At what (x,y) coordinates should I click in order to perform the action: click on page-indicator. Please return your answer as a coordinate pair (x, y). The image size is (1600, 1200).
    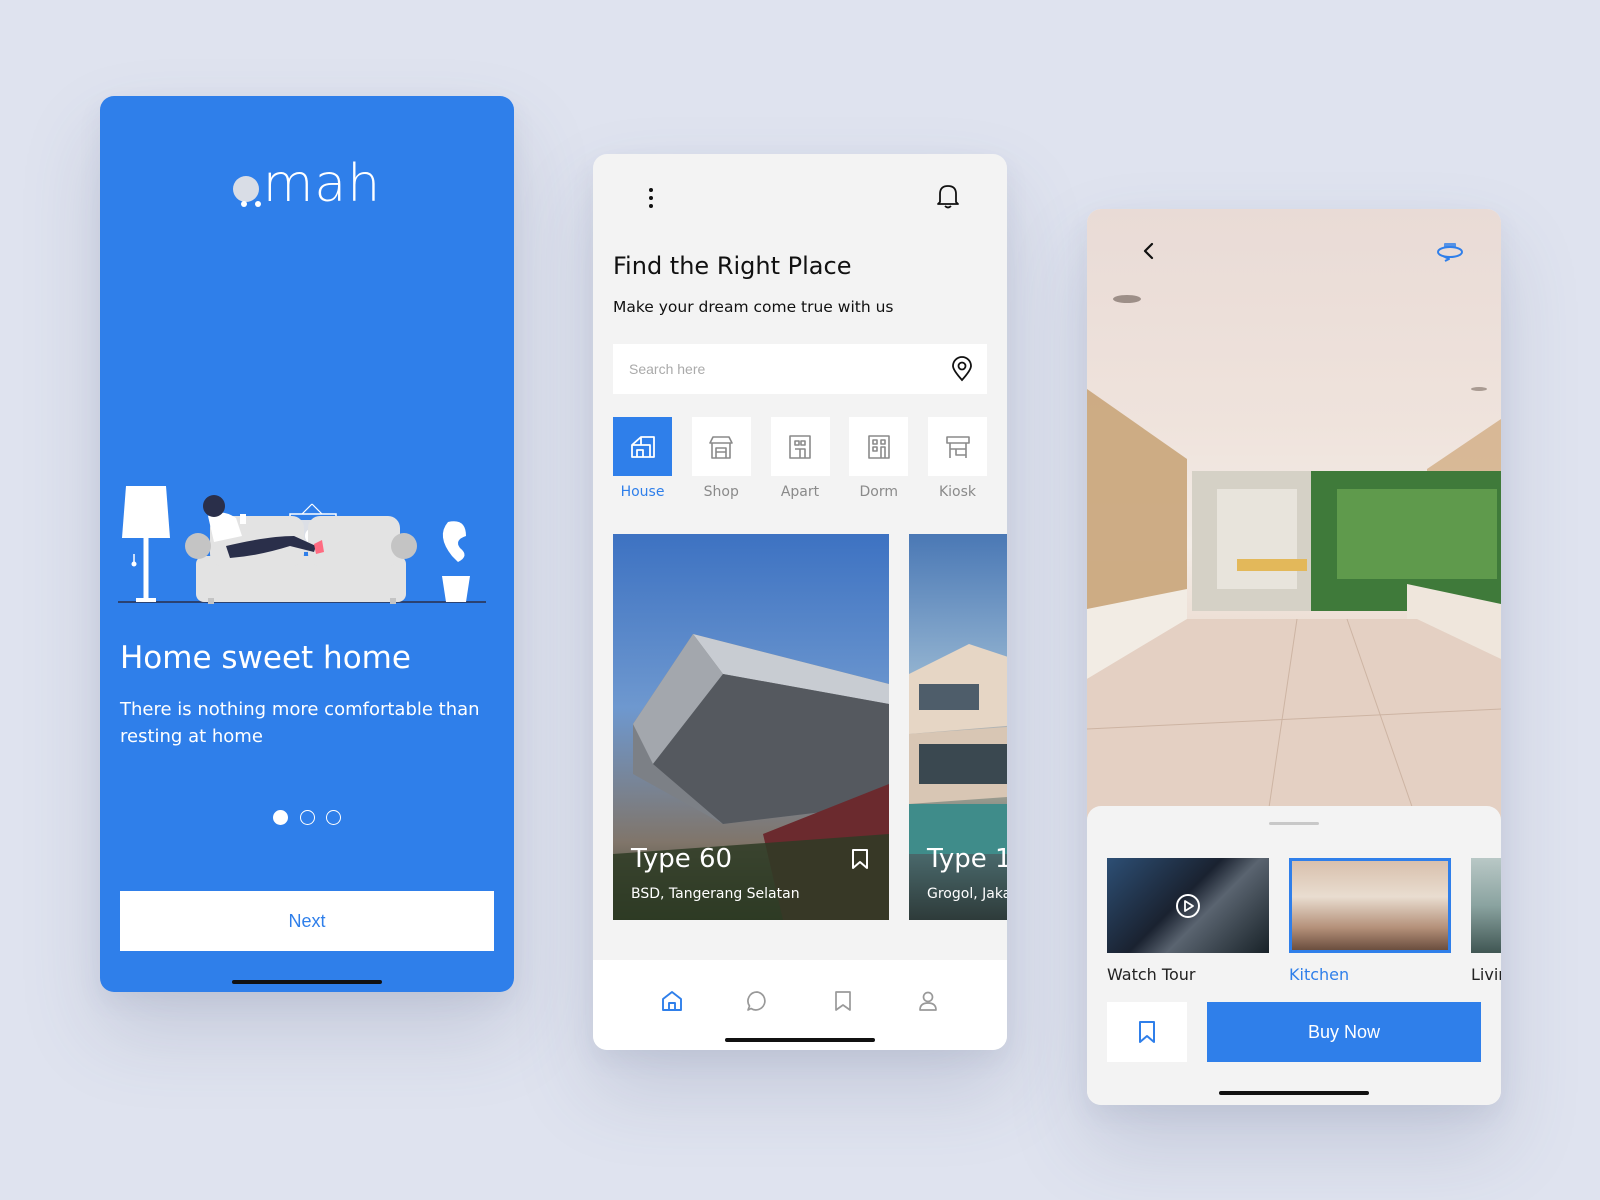
    Looking at the image, I should click on (307, 819).